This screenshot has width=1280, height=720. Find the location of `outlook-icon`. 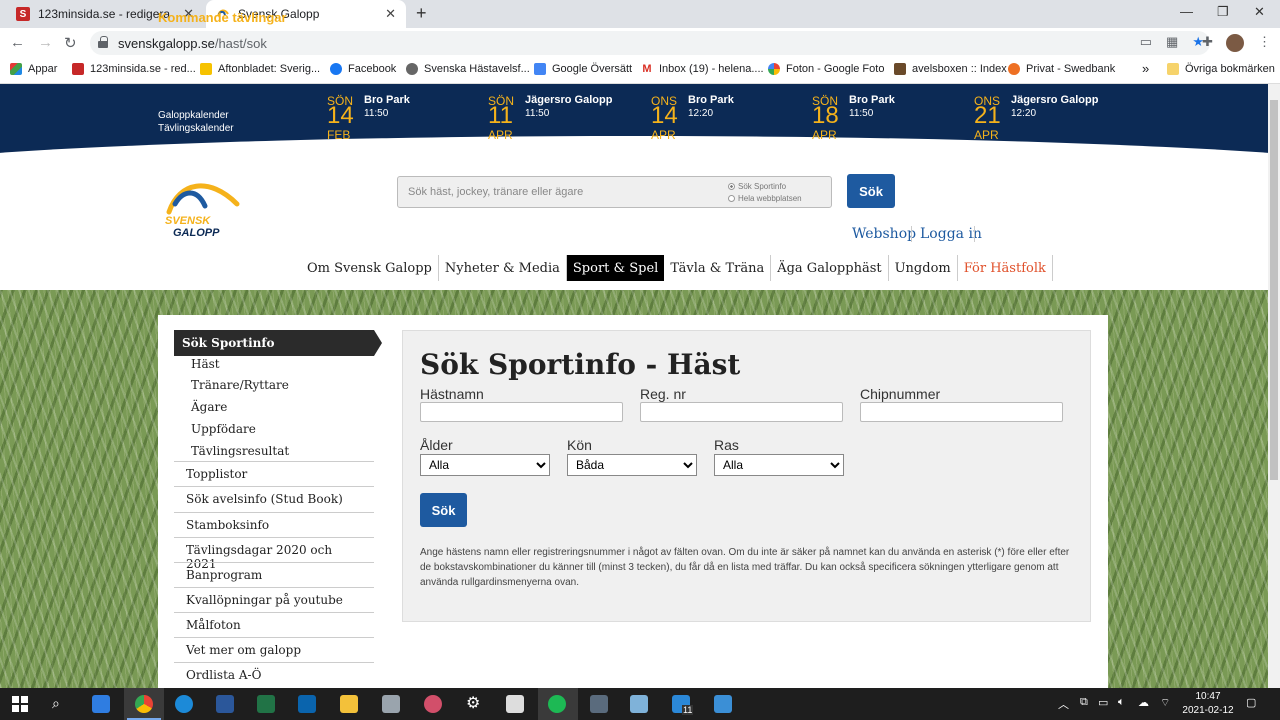

outlook-icon is located at coordinates (307, 704).